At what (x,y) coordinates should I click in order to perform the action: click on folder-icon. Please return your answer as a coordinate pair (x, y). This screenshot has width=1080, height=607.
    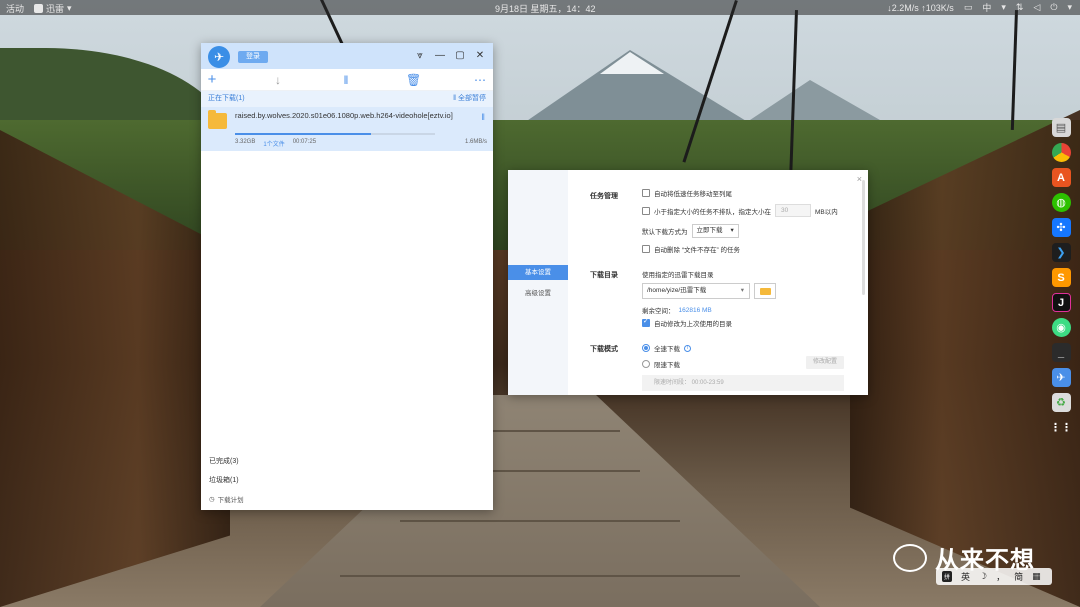
    Looking at the image, I should click on (217, 119).